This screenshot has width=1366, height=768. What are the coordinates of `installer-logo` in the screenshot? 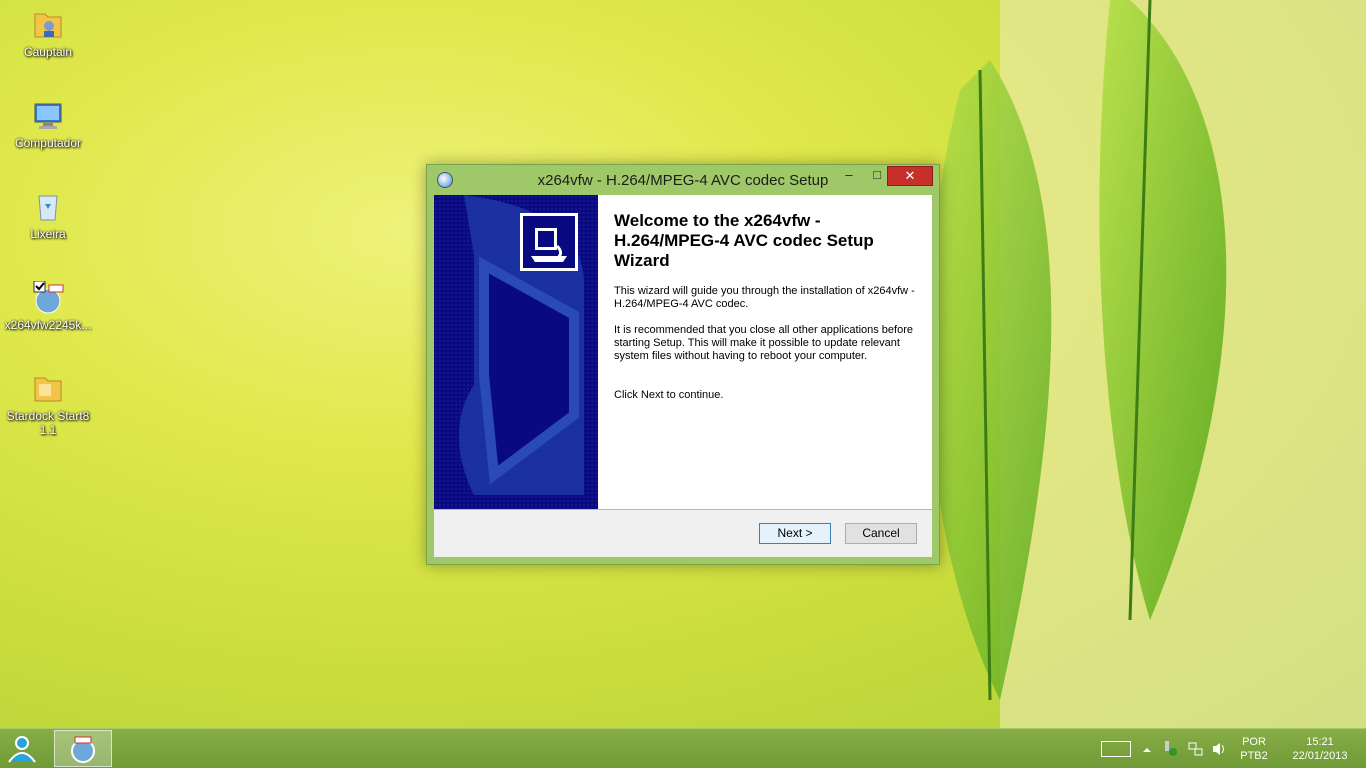 It's located at (549, 242).